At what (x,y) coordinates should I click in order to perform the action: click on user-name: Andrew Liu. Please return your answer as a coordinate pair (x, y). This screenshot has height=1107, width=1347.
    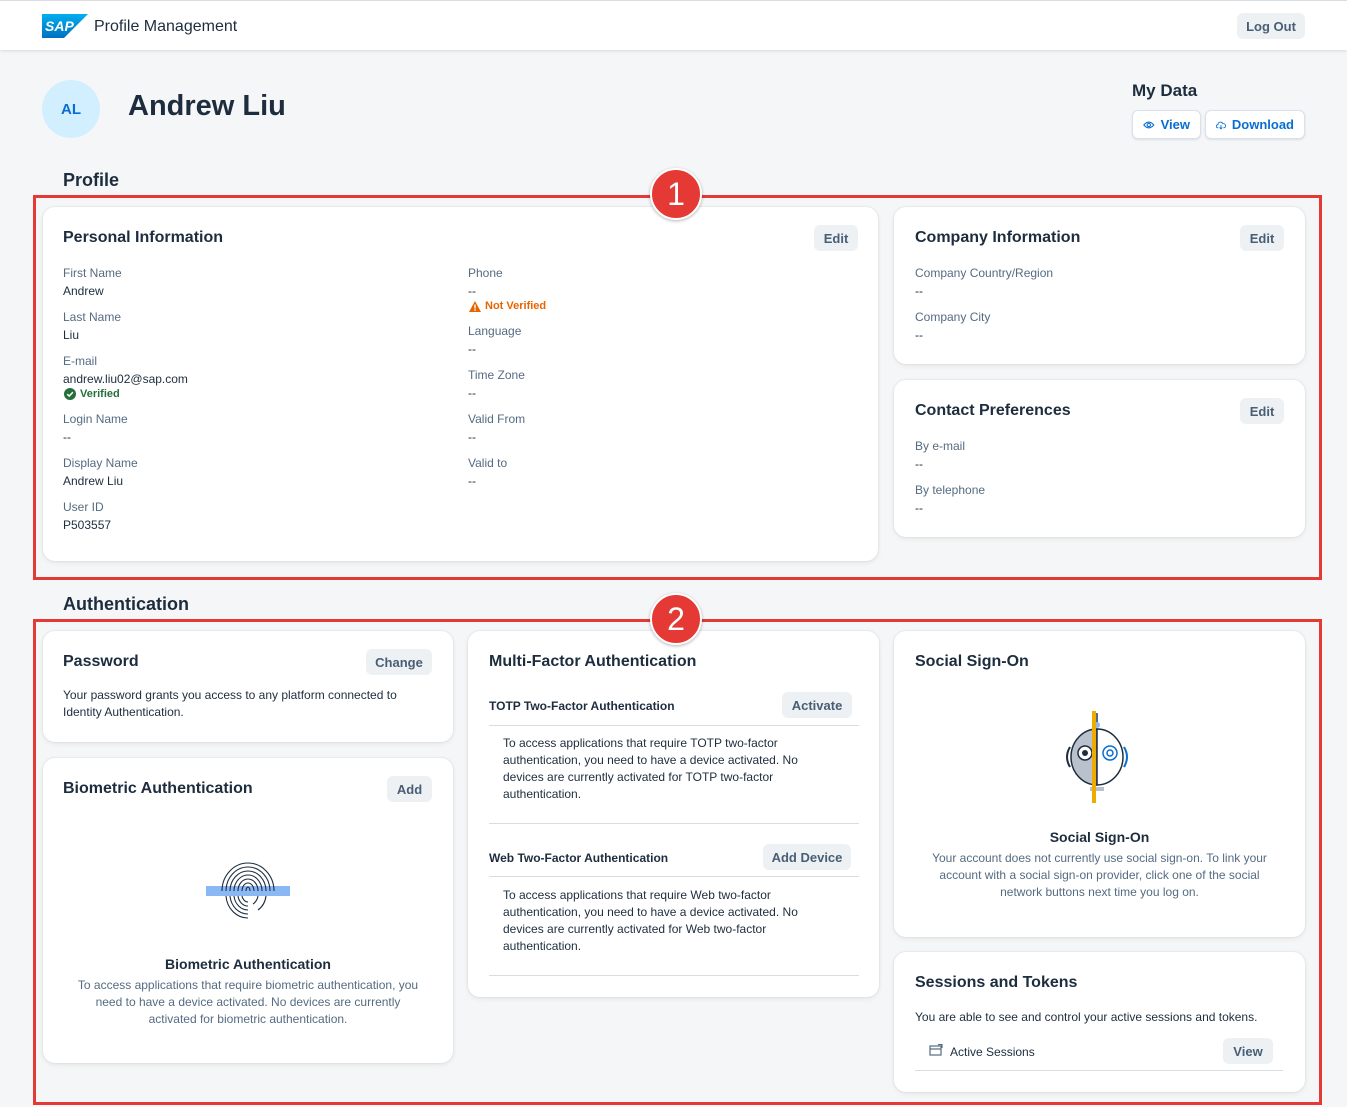
    Looking at the image, I should click on (207, 106).